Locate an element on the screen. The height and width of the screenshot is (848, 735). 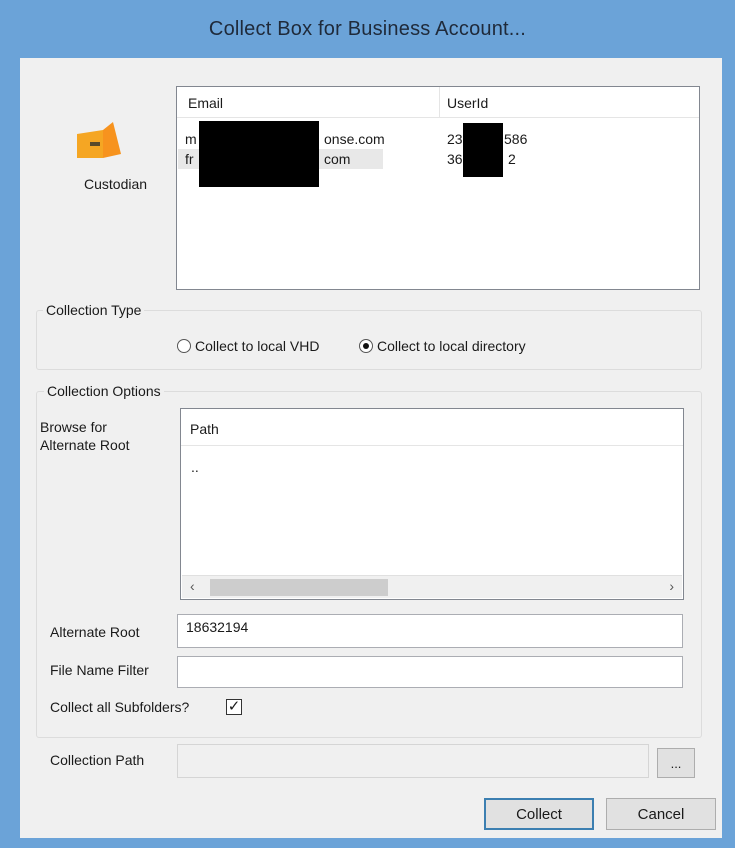
alternate-root-field: 18632194 is located at coordinates (430, 631).